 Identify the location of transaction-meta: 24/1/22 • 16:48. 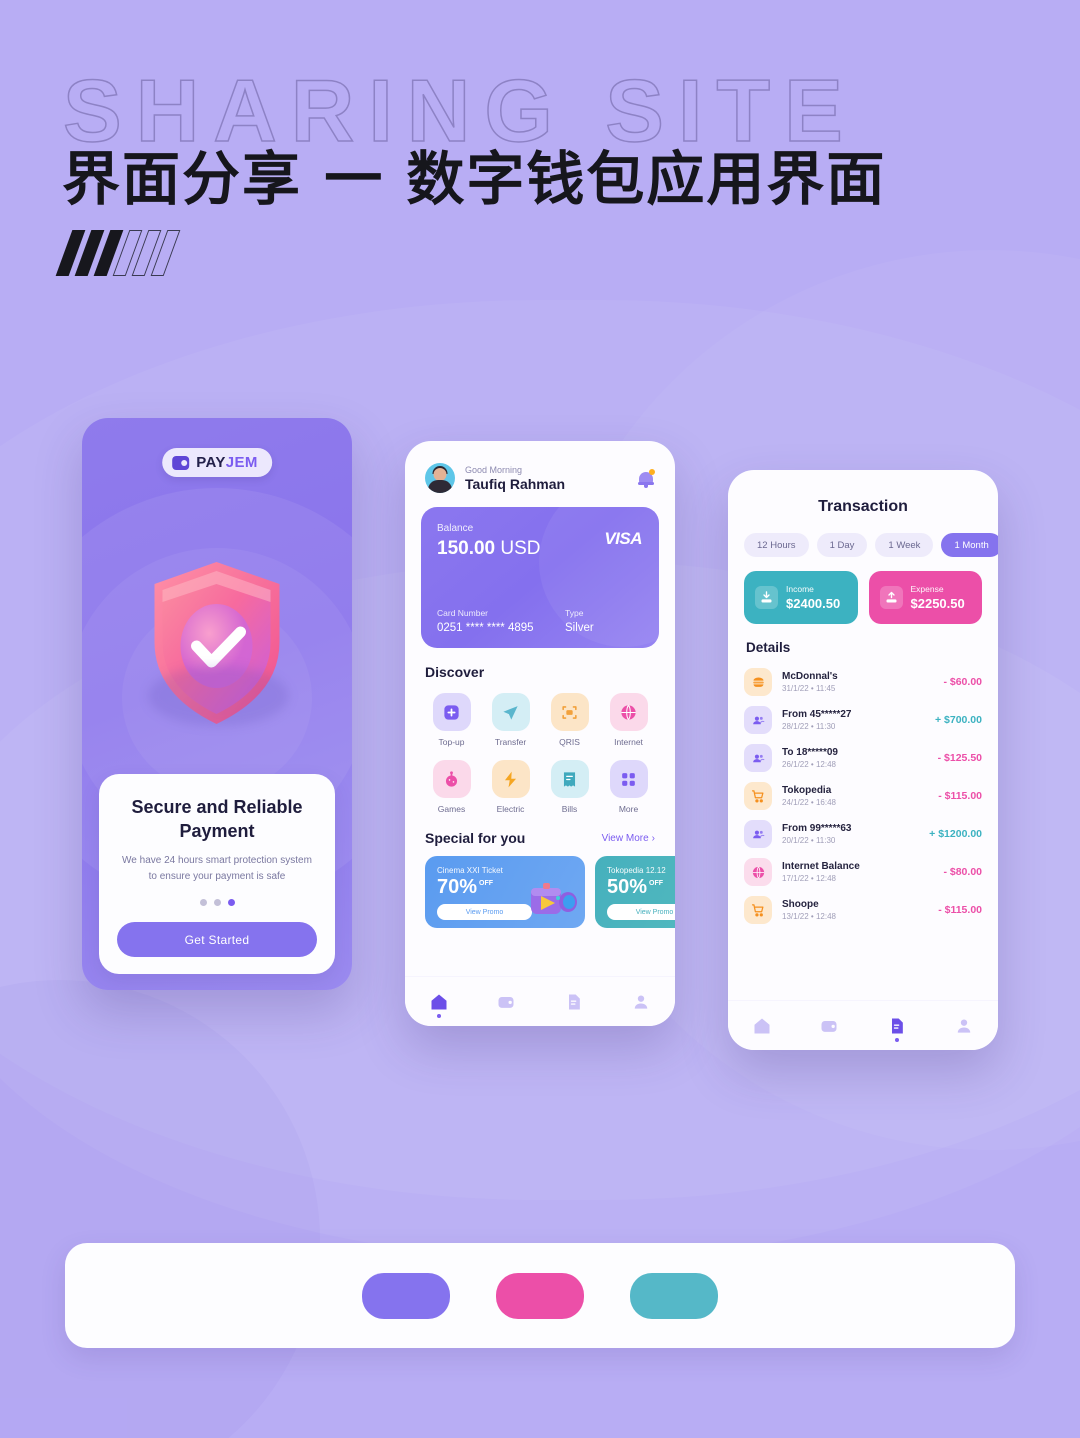
(809, 802).